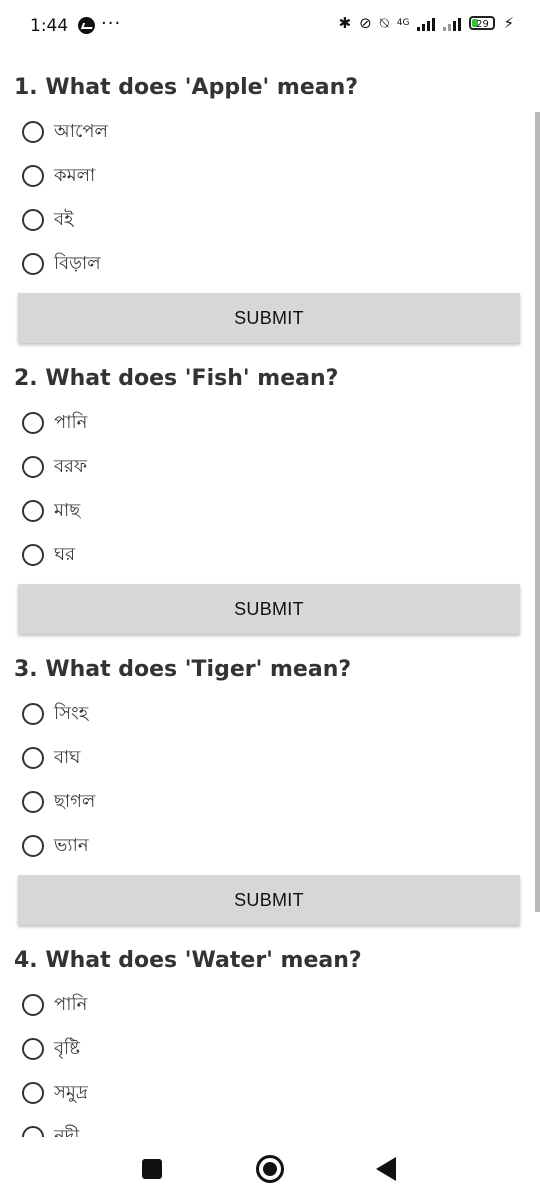 The image size is (540, 1200). What do you see at coordinates (384, 23) in the screenshot?
I see `vibrate-off-icon: ⍉` at bounding box center [384, 23].